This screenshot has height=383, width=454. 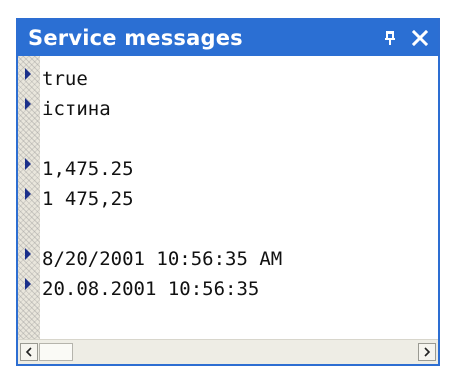 What do you see at coordinates (88, 199) in the screenshot?
I see `message-text: 1 475,25` at bounding box center [88, 199].